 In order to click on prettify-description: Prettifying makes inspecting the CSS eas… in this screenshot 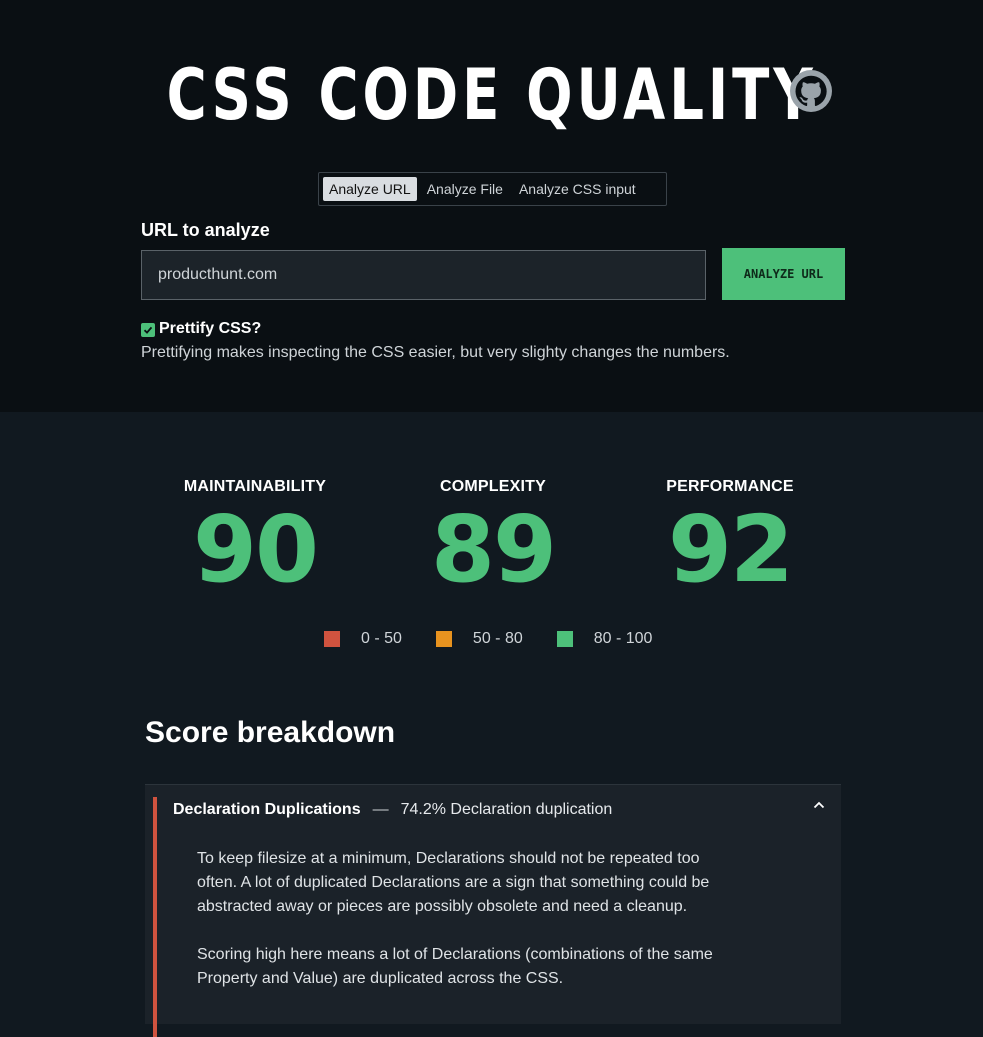, I will do `click(435, 352)`.